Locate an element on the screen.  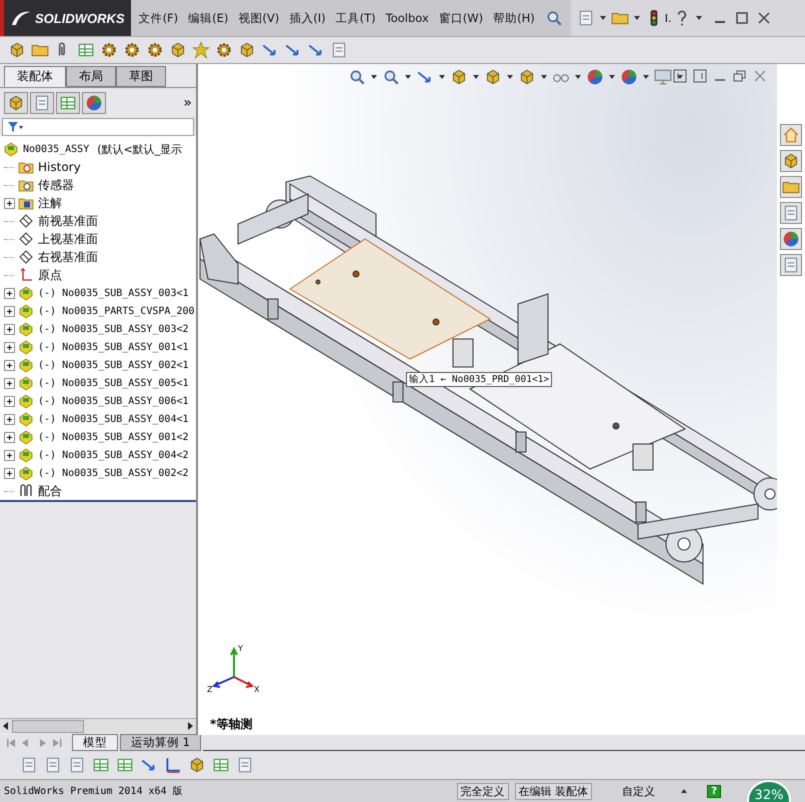
scroll-right-icon is located at coordinates (190, 726).